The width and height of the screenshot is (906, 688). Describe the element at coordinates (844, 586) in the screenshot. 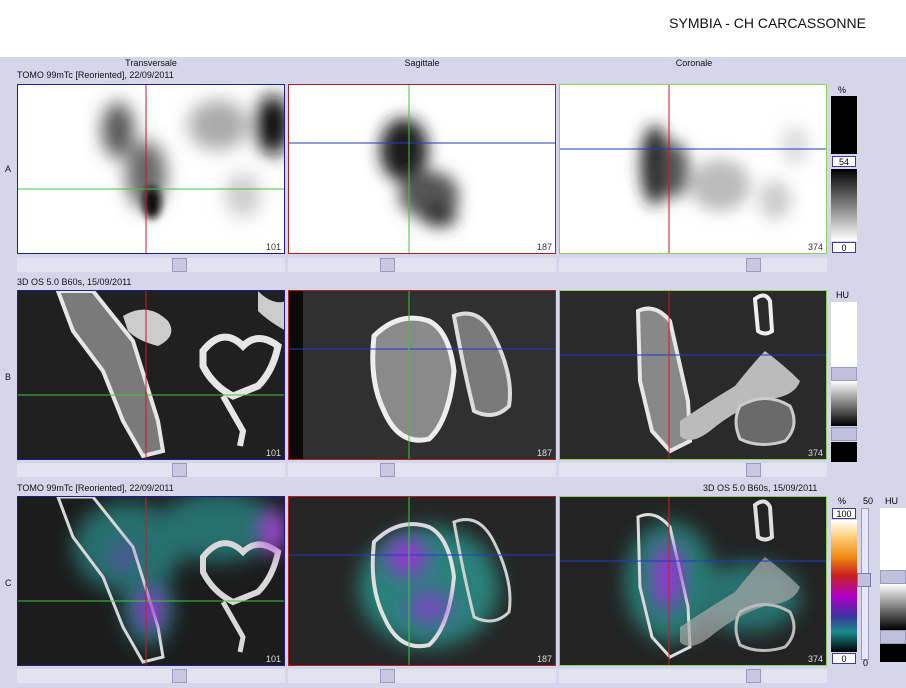

I see `colorbar-c-gradient` at that location.